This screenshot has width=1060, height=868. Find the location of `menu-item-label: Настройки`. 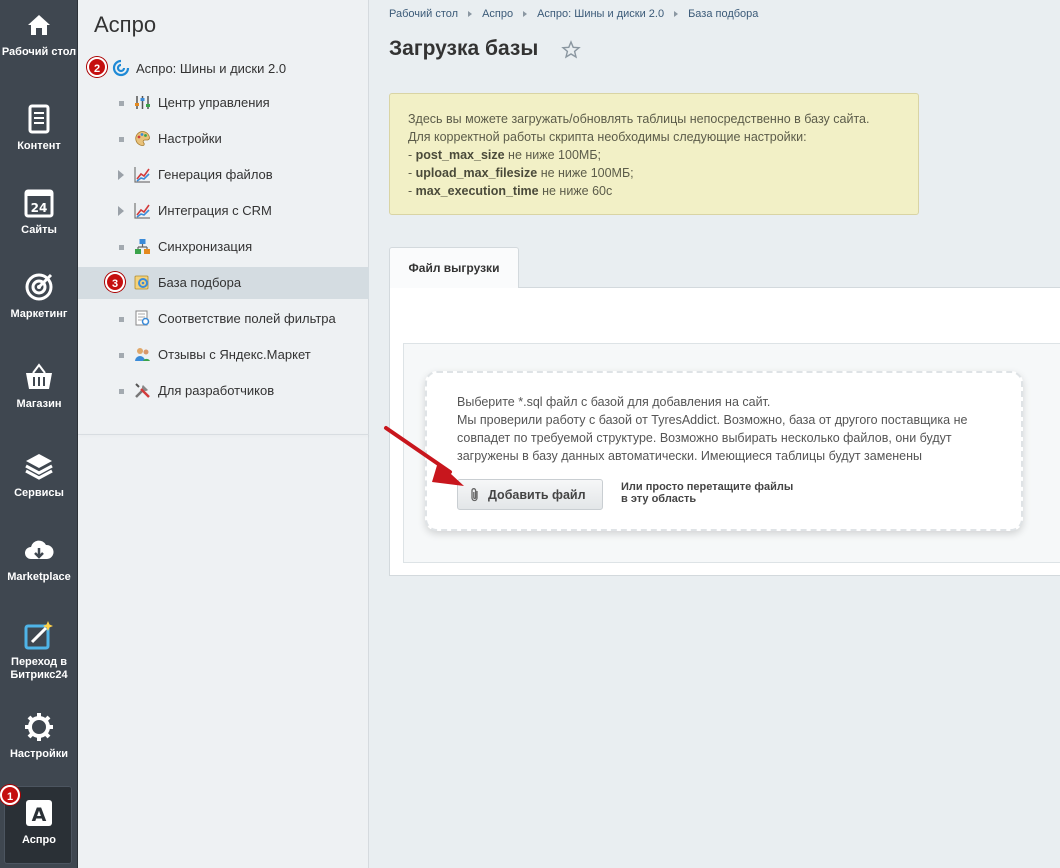

menu-item-label: Настройки is located at coordinates (190, 138).